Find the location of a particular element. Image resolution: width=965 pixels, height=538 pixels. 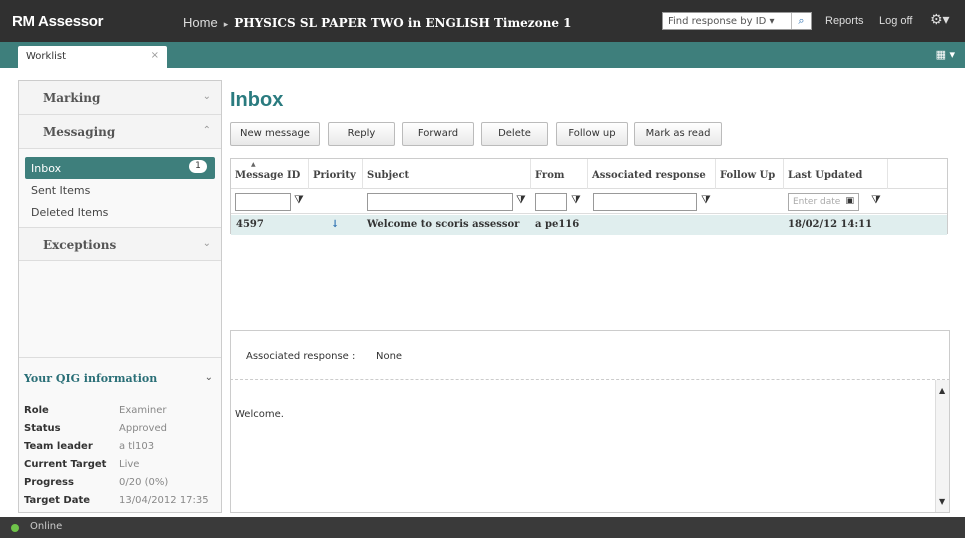

qig-value: 13/04/2012 17:35 is located at coordinates (164, 500).